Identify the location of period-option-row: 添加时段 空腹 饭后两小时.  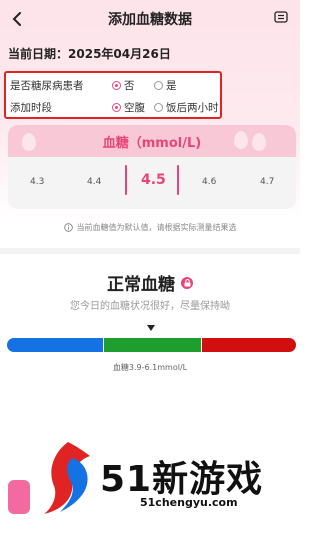
(113, 107).